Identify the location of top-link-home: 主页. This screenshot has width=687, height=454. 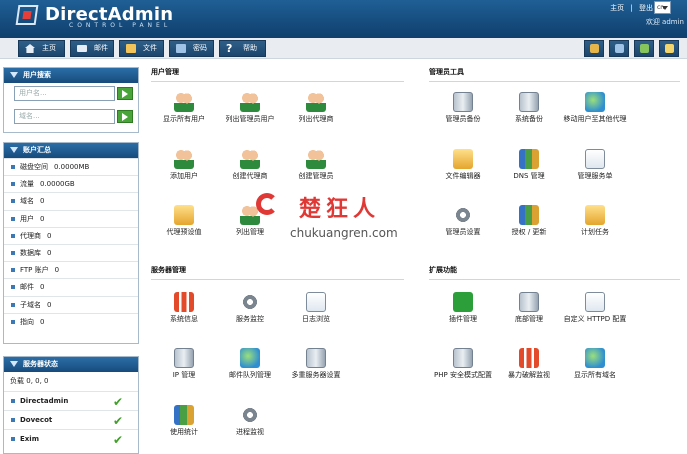
(617, 8).